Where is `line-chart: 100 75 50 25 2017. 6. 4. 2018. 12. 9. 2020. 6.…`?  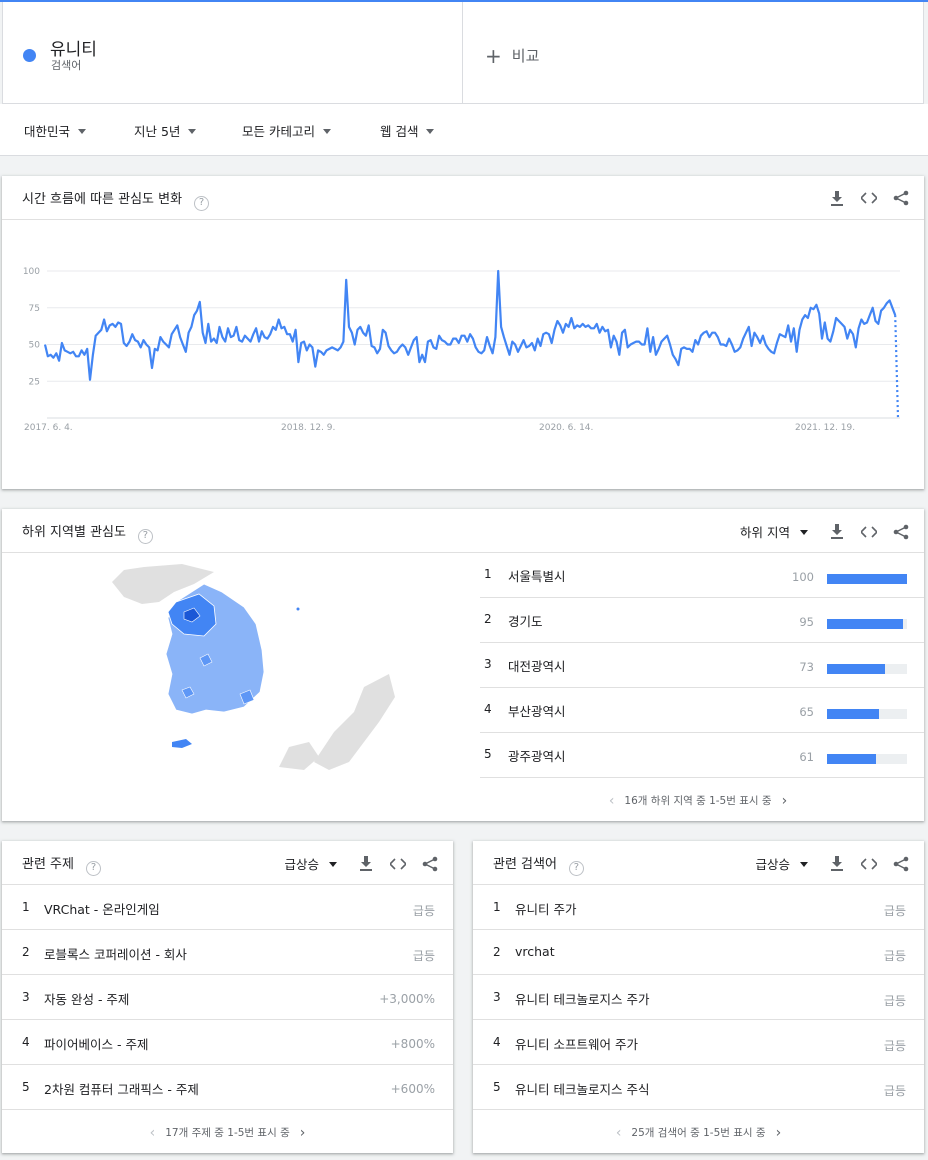 line-chart: 100 75 50 25 2017. 6. 4. 2018. 12. 9. 2020. 6.… is located at coordinates (461, 350).